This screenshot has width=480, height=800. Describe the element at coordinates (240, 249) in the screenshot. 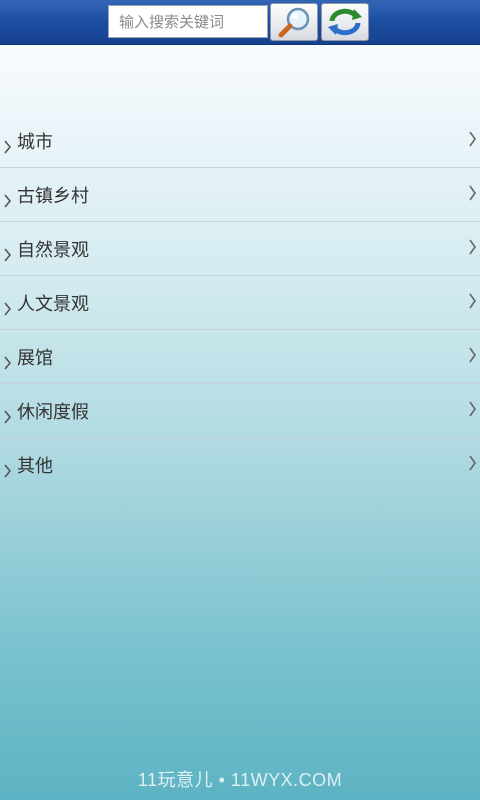

I see `category-item-natural-landscape: 自然景观` at that location.